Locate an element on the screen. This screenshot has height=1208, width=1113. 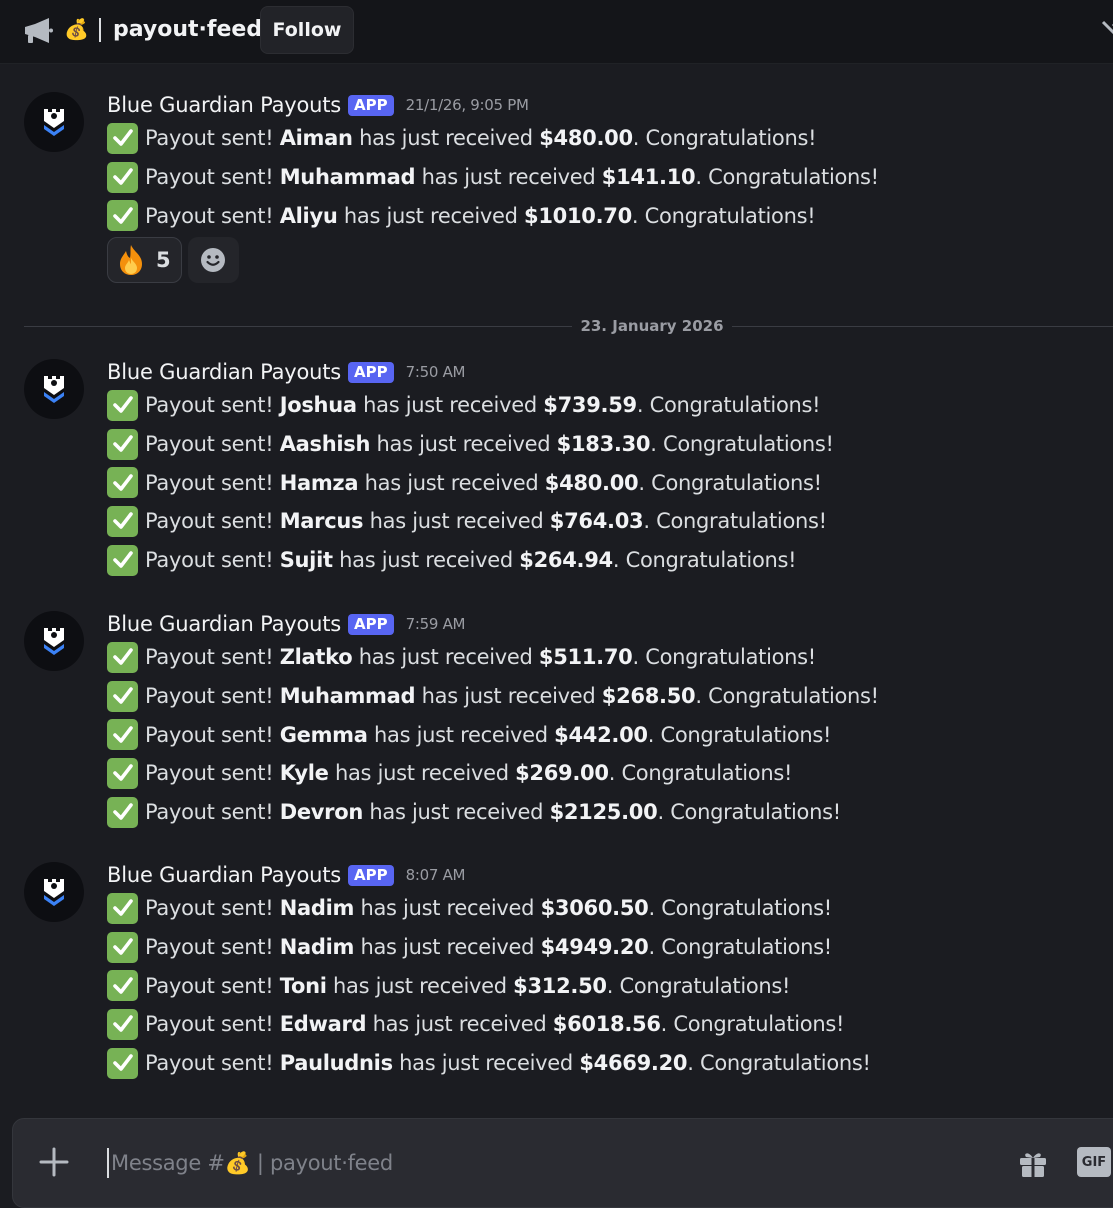
recipient-name: Joshua is located at coordinates (318, 405).